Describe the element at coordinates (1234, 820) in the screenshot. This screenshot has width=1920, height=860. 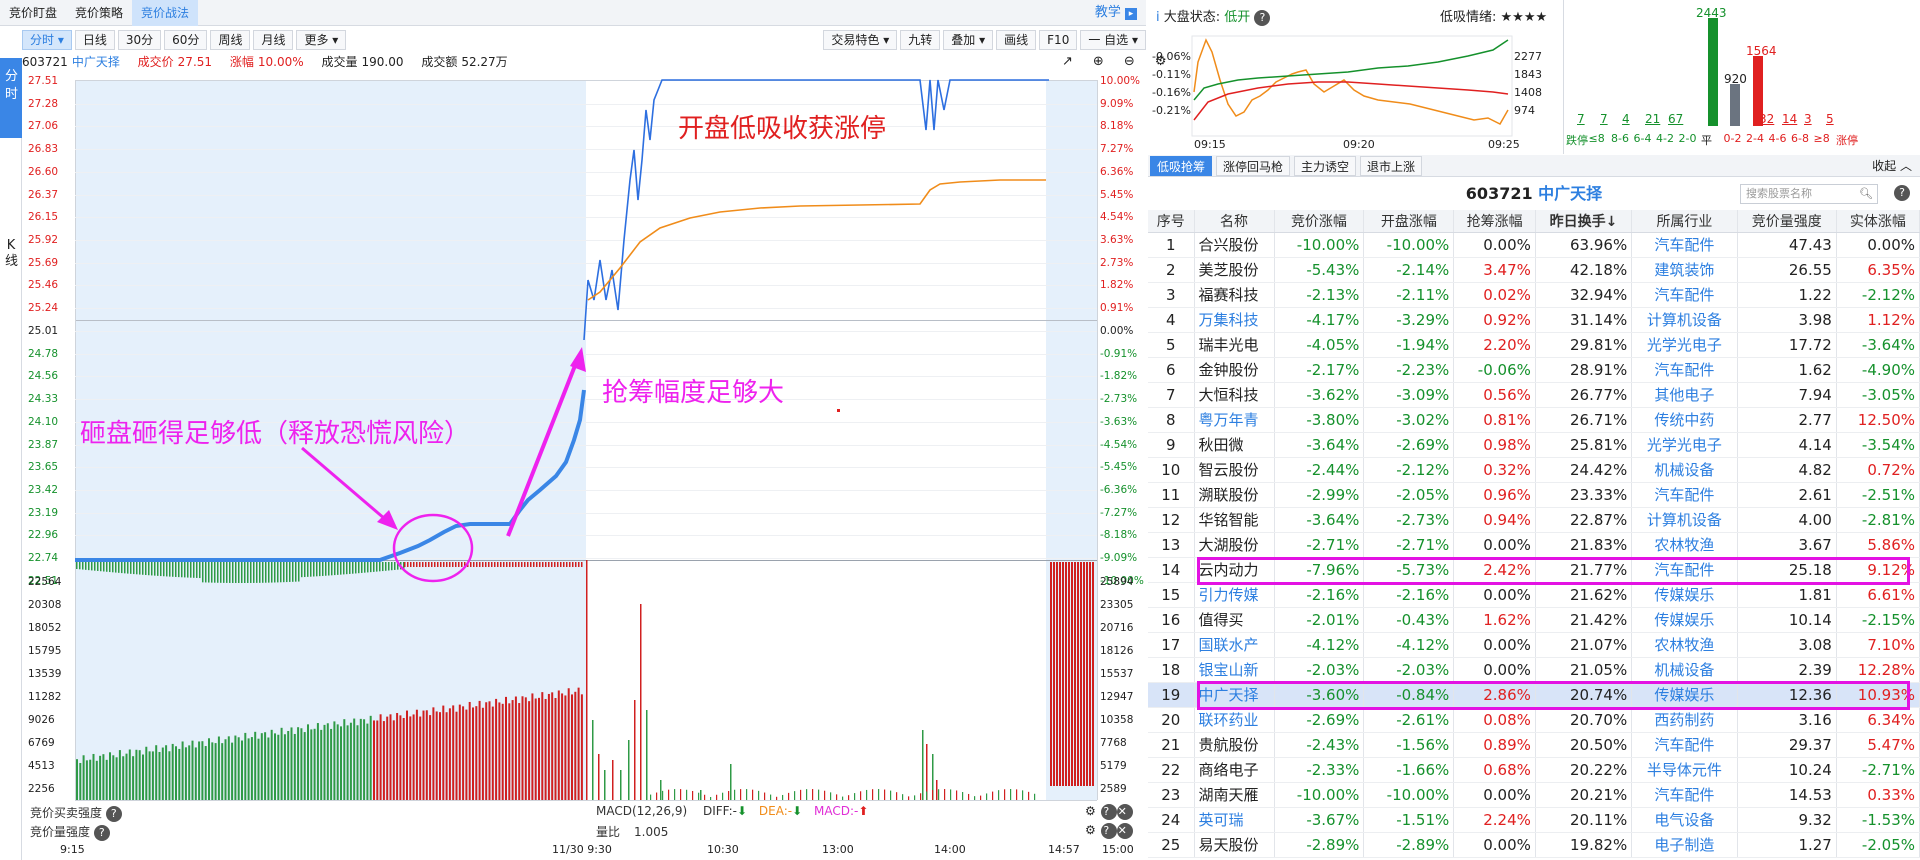
I see `stock-name: 英可瑞` at that location.